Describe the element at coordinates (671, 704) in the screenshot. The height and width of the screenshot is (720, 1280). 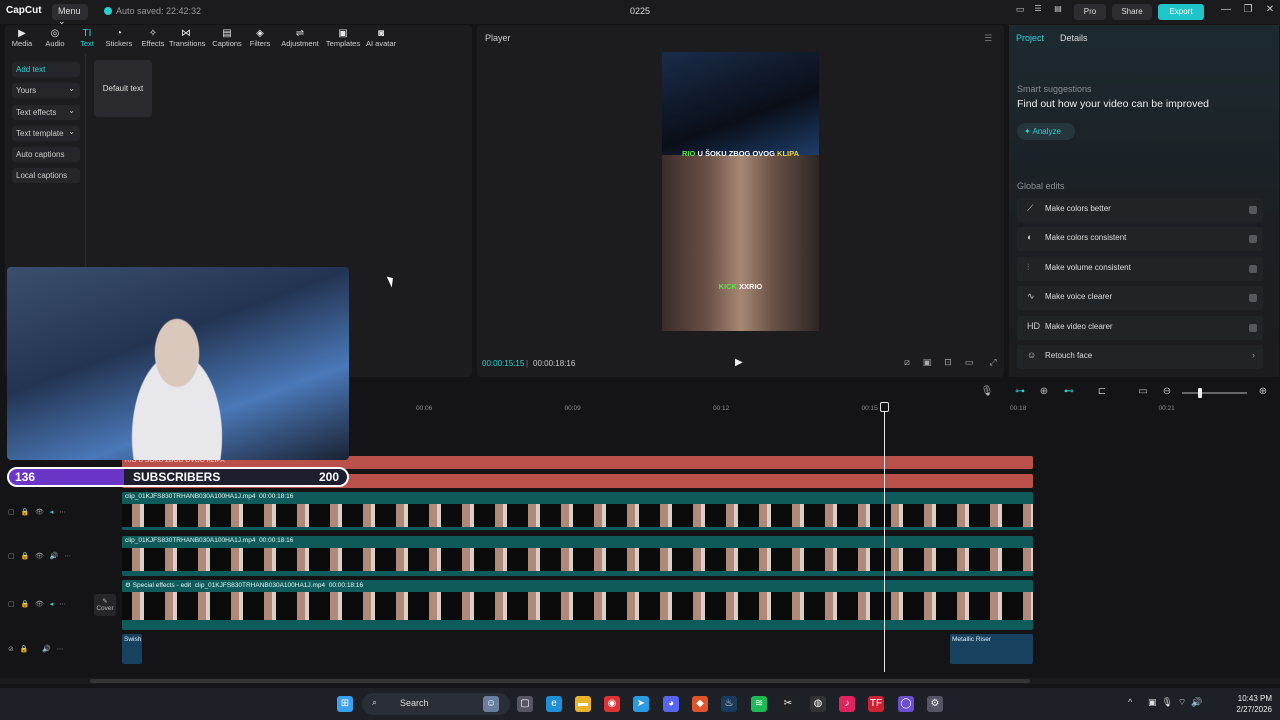
I see `discord-icon: ◕` at that location.